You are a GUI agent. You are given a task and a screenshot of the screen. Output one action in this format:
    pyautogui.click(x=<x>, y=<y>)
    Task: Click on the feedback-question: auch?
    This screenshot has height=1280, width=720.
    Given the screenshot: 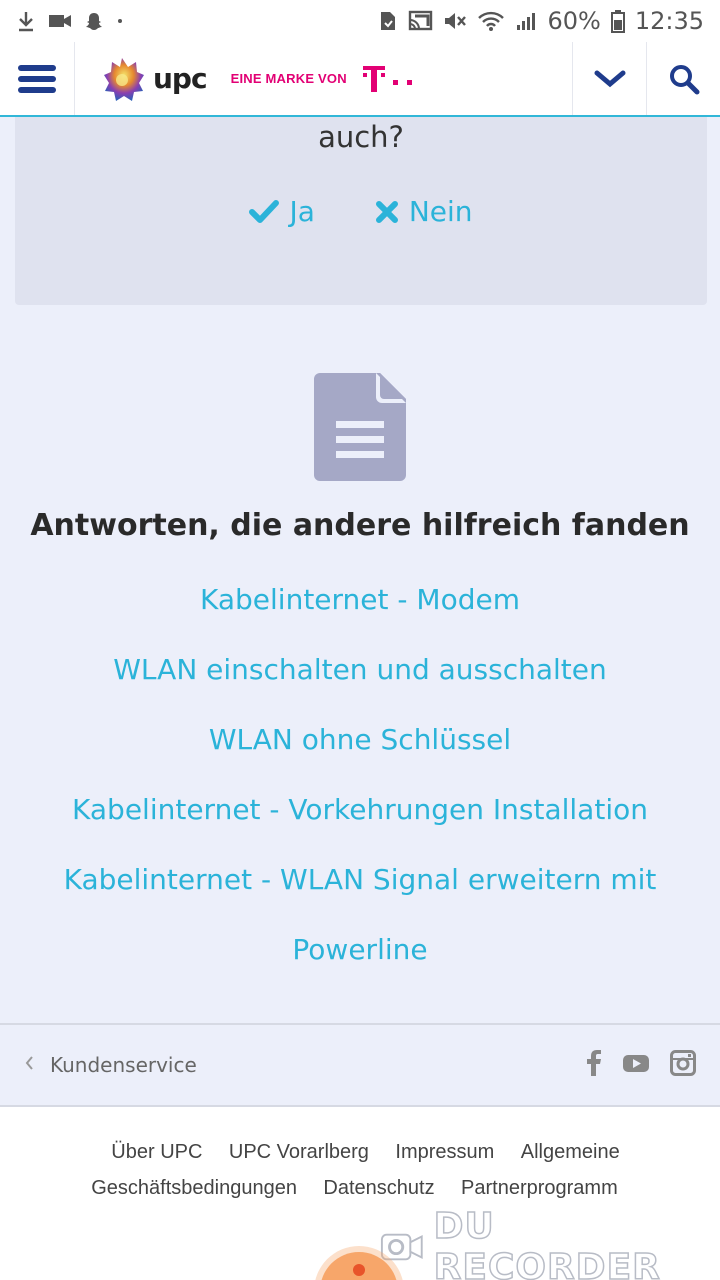 What is the action you would take?
    pyautogui.click(x=361, y=137)
    